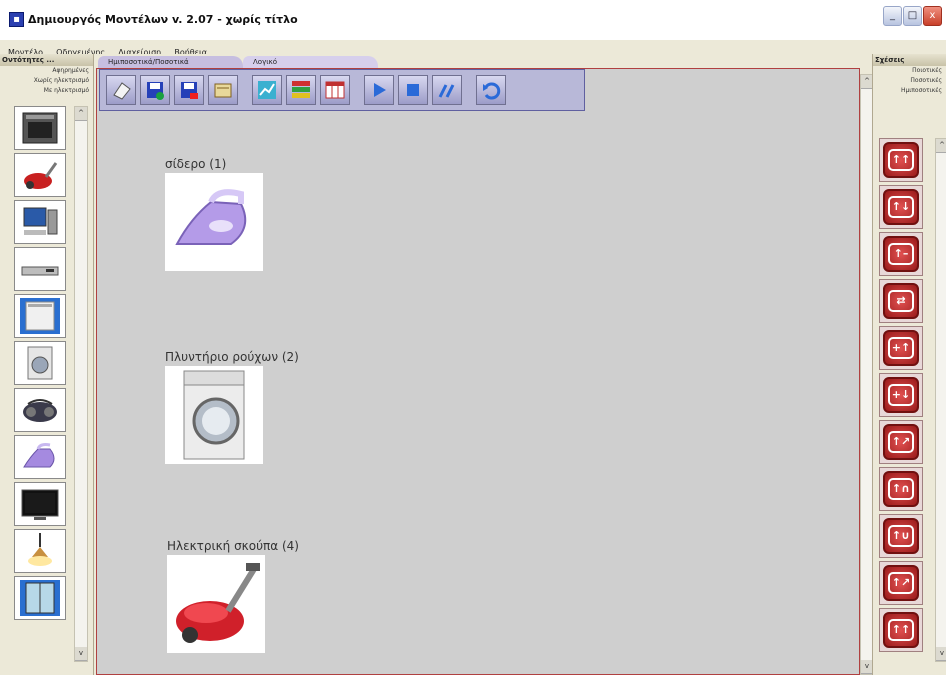 The height and width of the screenshot is (675, 946). What do you see at coordinates (155, 90) in the screenshot?
I see `save-icon` at bounding box center [155, 90].